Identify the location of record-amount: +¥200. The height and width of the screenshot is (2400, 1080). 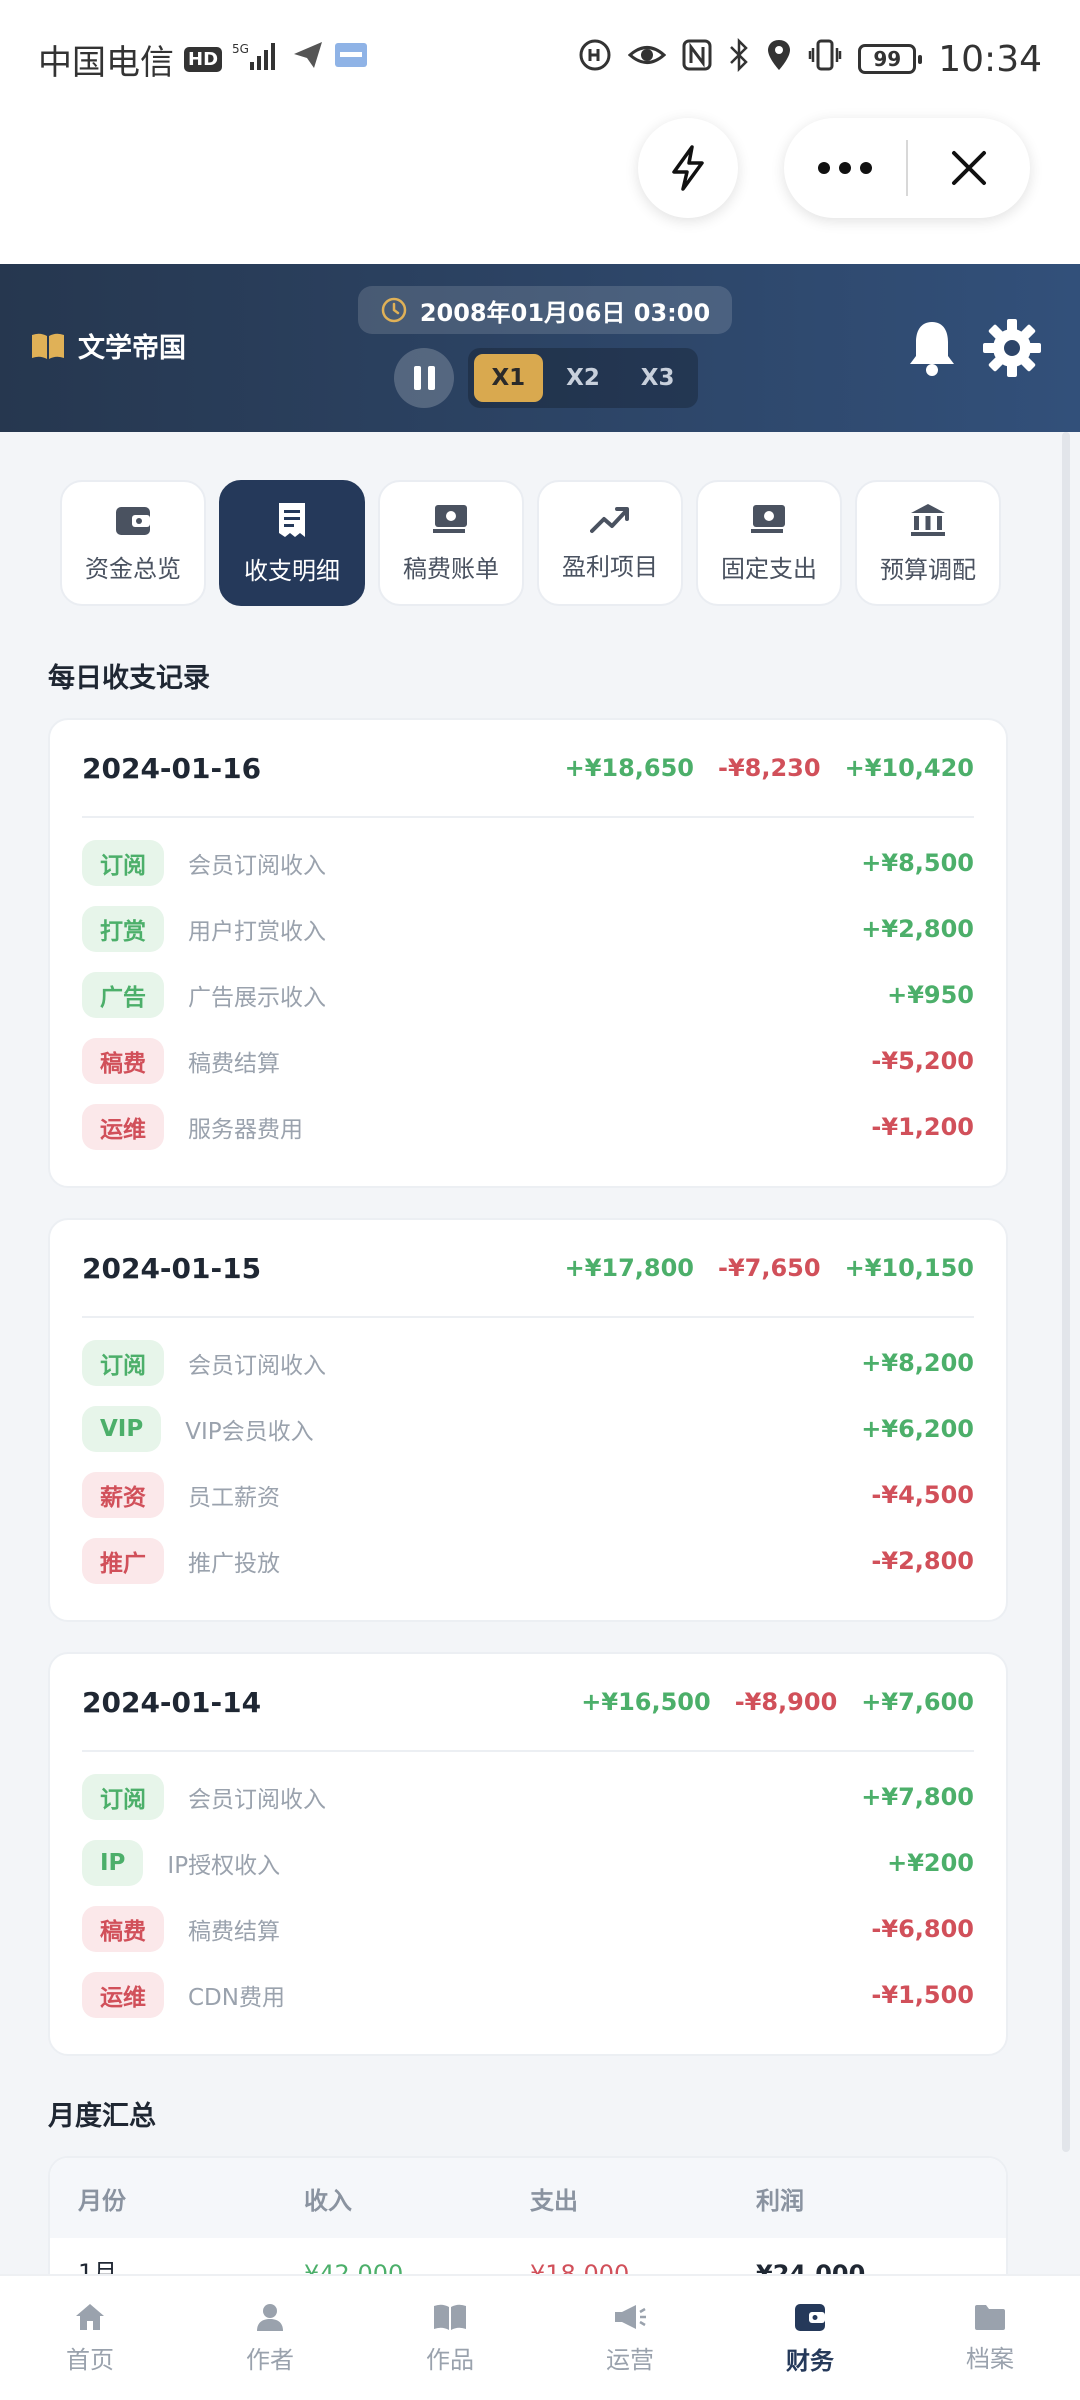
(930, 1863).